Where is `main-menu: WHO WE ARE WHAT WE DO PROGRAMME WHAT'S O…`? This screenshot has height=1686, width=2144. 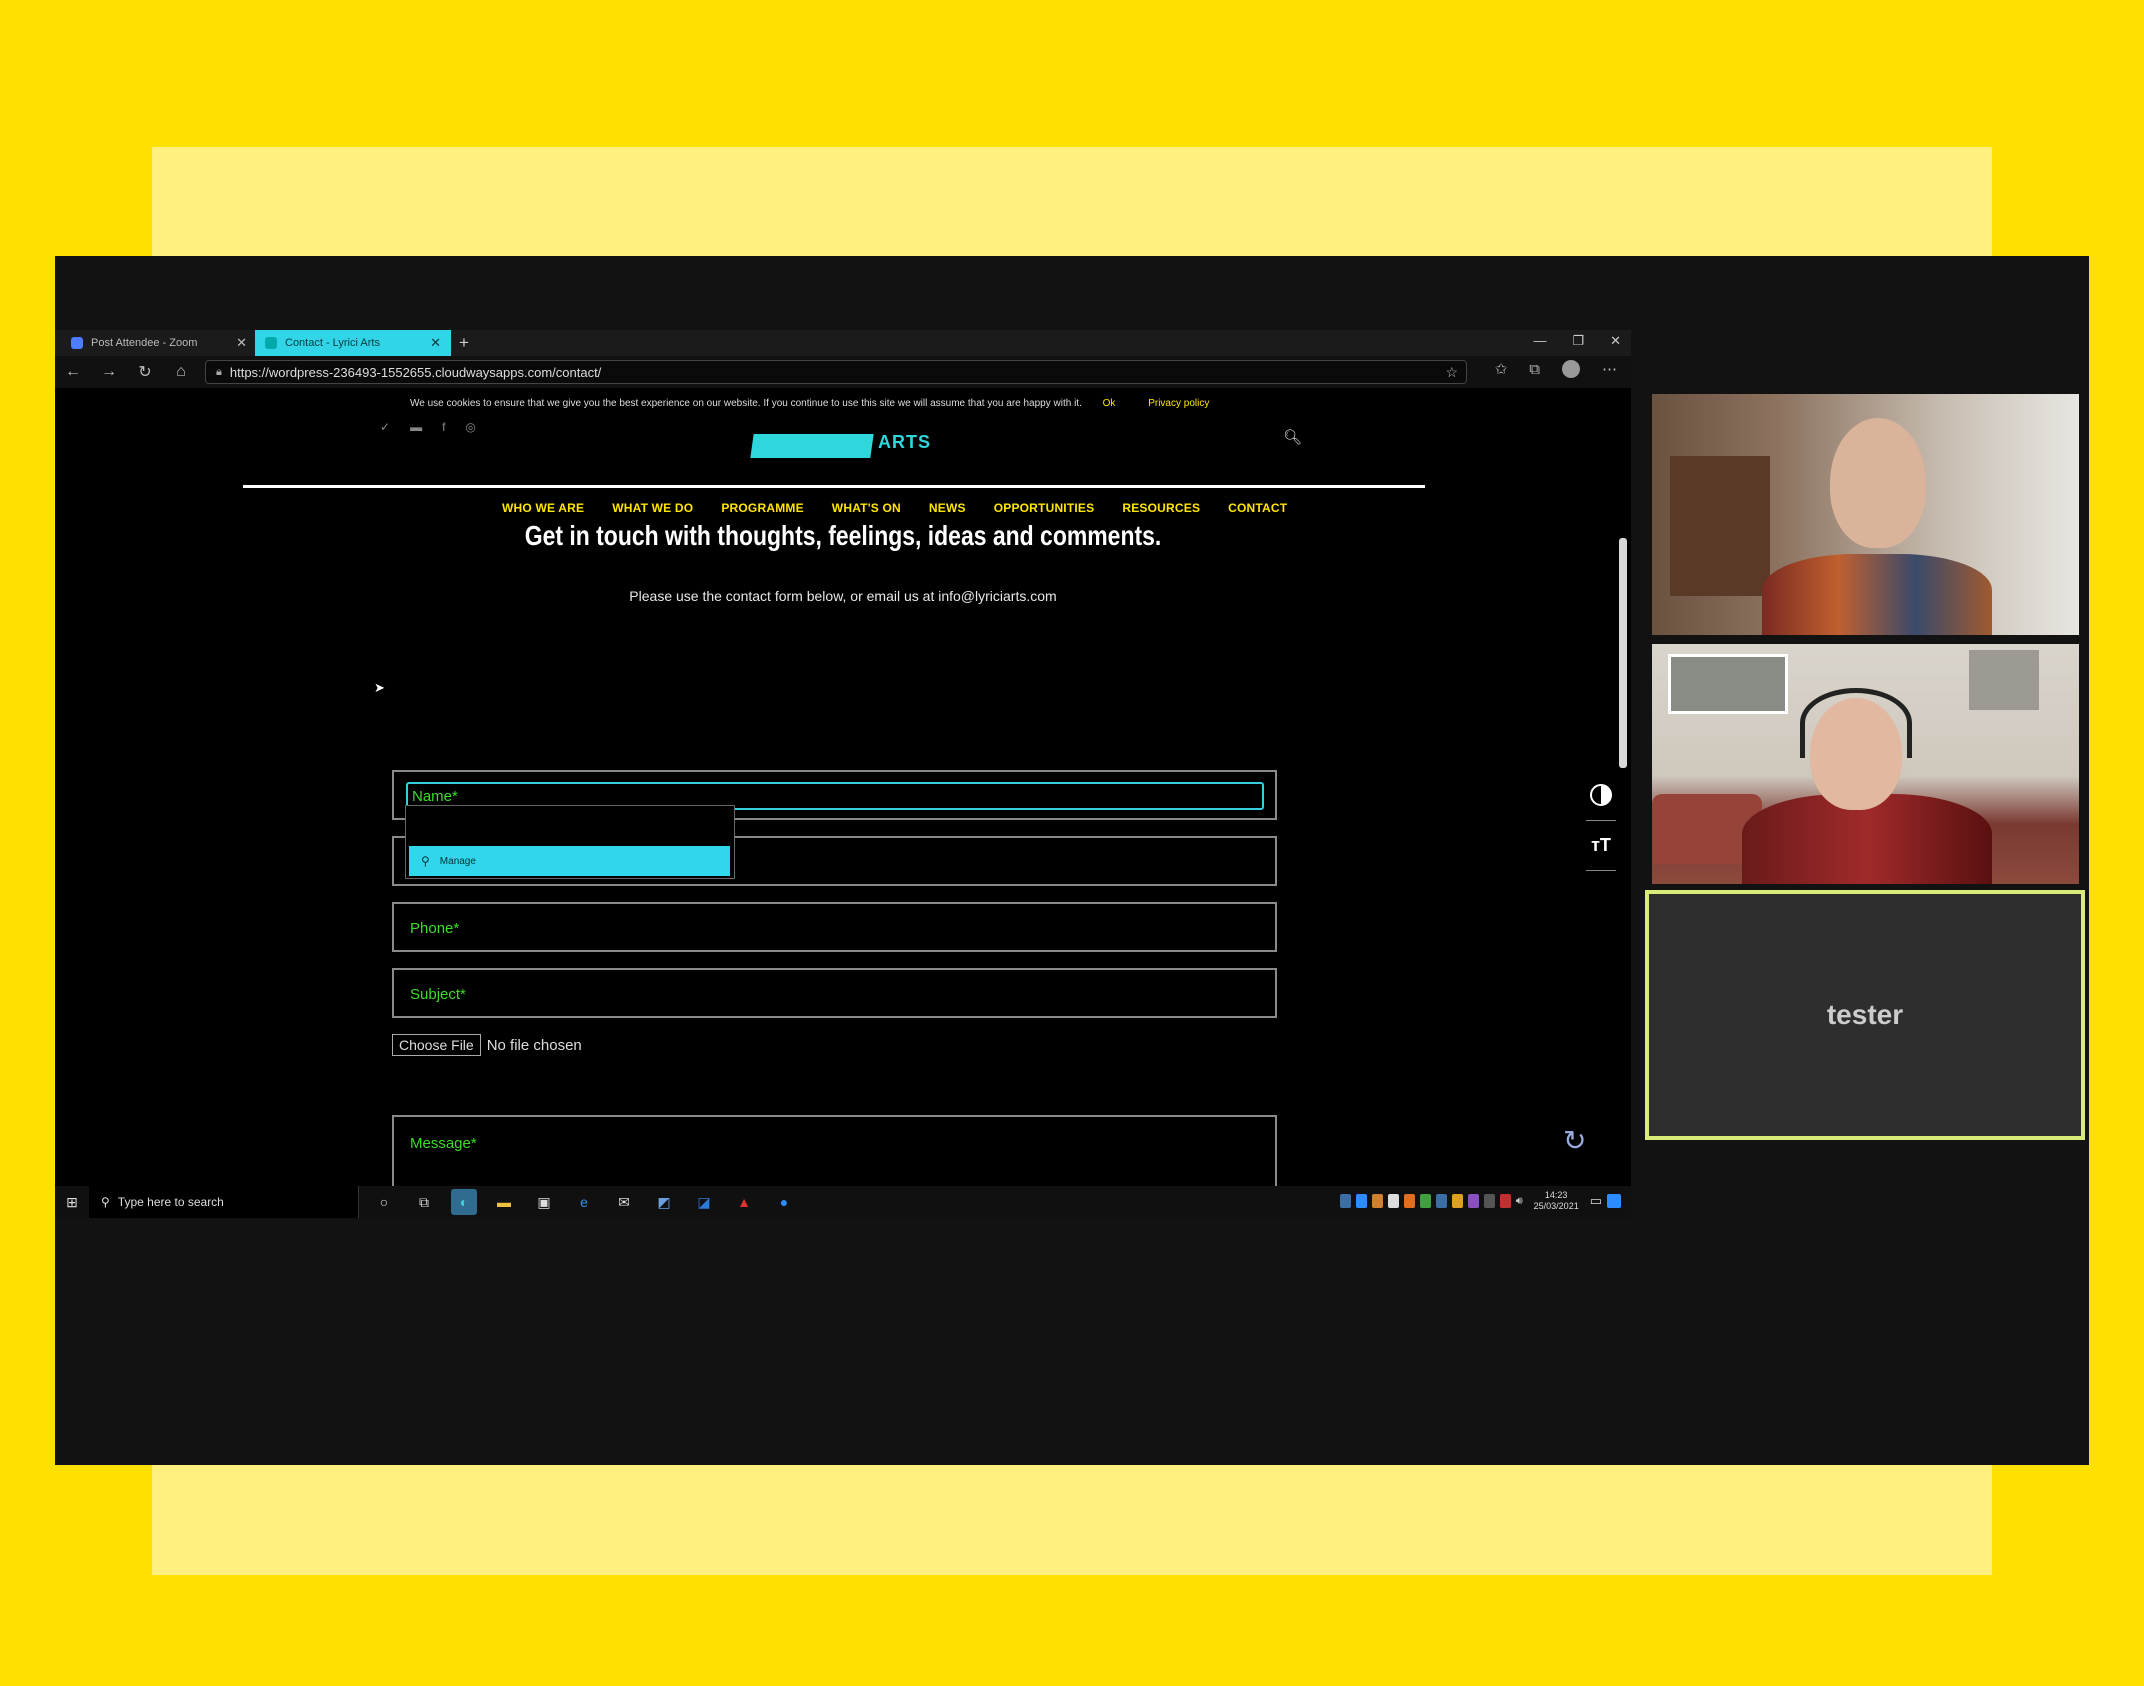 main-menu: WHO WE ARE WHAT WE DO PROGRAMME WHAT'S O… is located at coordinates (894, 508).